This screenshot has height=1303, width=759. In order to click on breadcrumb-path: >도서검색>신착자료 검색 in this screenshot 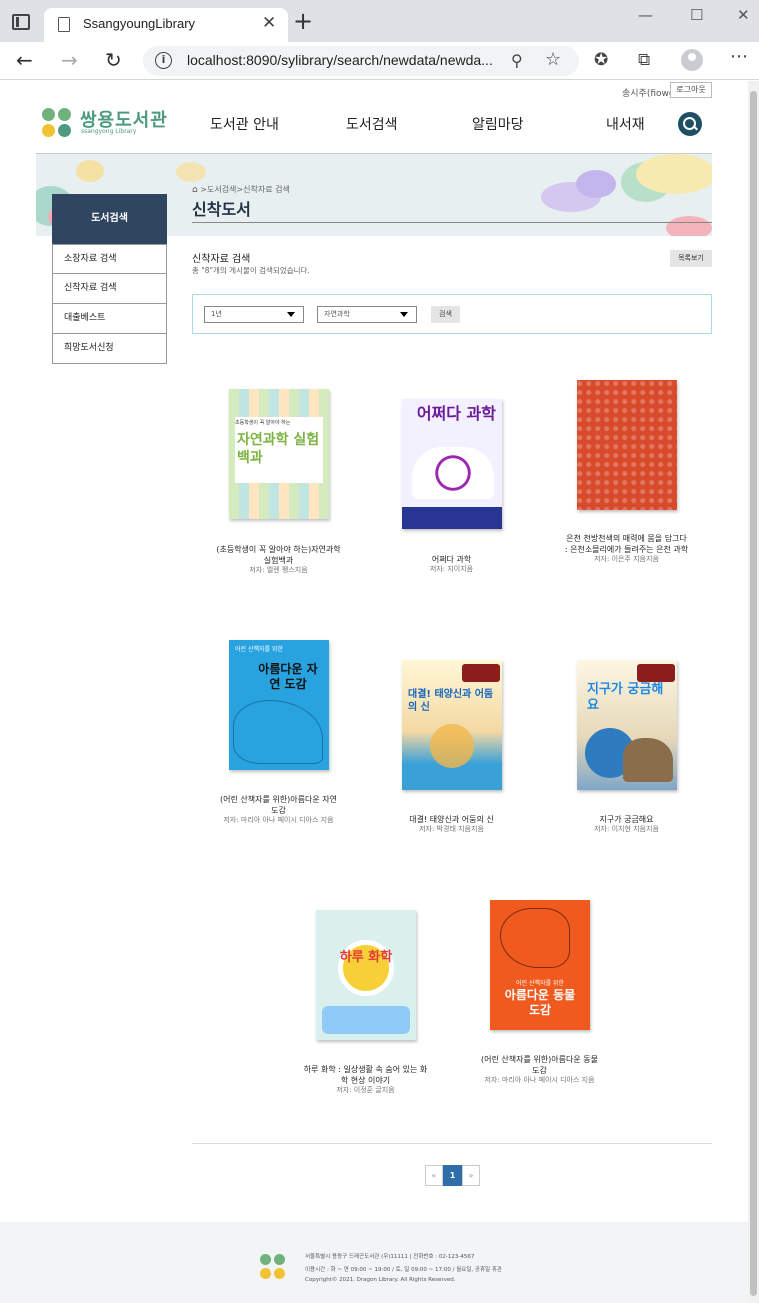, I will do `click(245, 189)`.